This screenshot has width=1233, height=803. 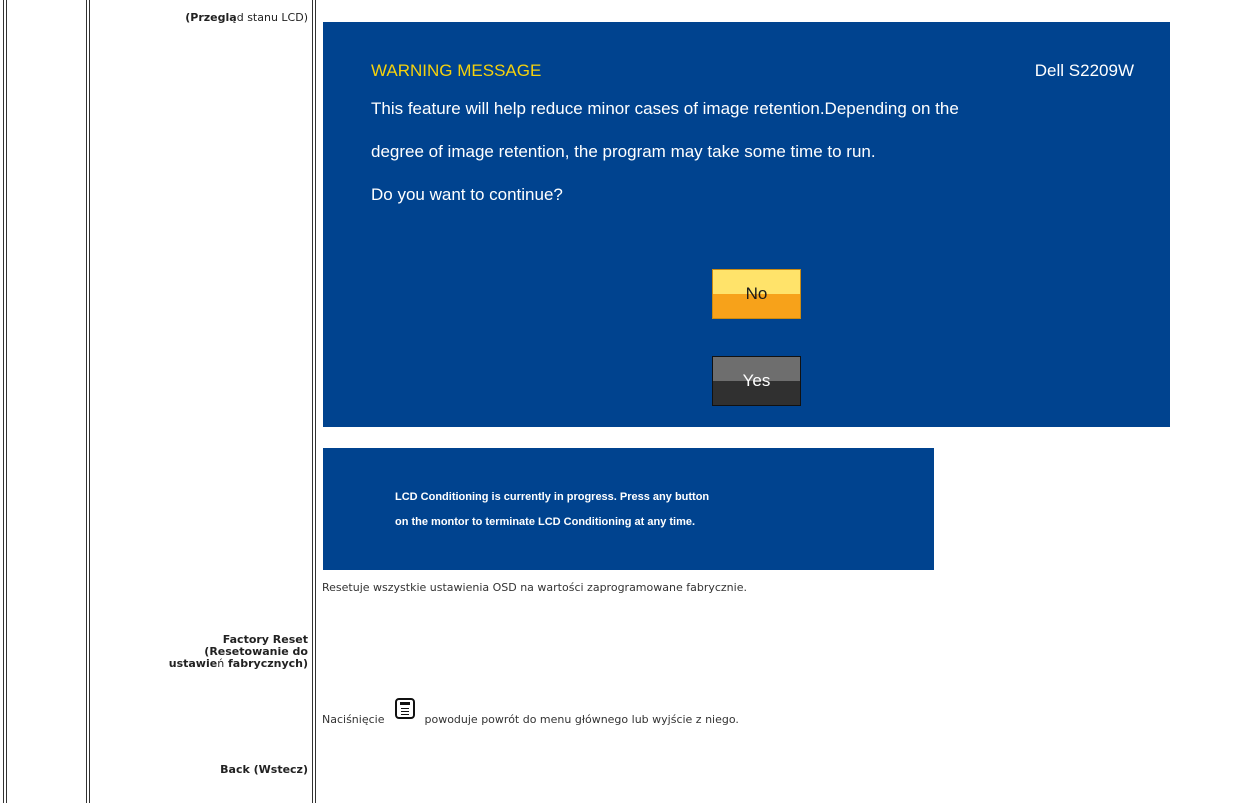 I want to click on factory-reset-line: ustawień fabrycznych), so click(x=208, y=664).